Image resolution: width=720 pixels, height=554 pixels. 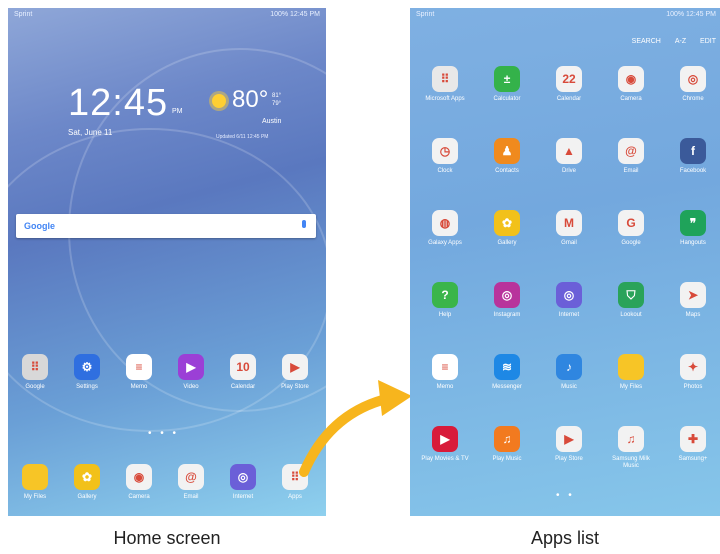 What do you see at coordinates (445, 79) in the screenshot?
I see `microsoft-apps-icon: ⠿` at bounding box center [445, 79].